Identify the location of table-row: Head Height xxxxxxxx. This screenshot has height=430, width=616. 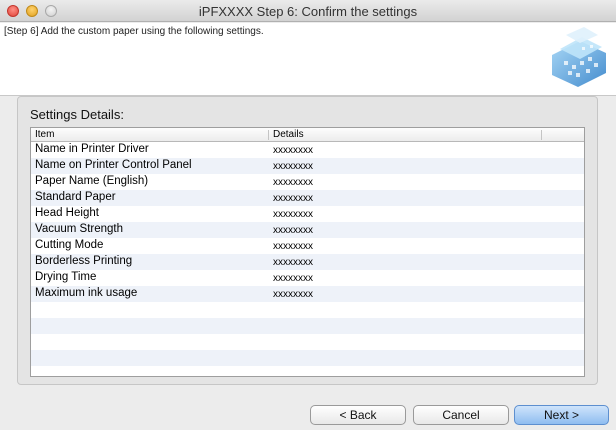
(307, 214).